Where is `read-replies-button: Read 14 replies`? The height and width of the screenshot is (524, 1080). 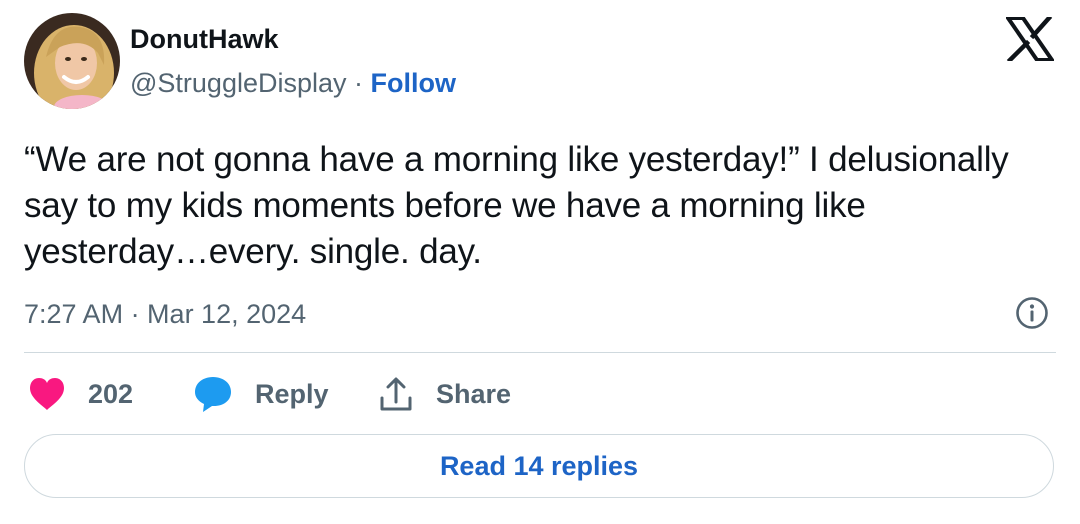 read-replies-button: Read 14 replies is located at coordinates (539, 466).